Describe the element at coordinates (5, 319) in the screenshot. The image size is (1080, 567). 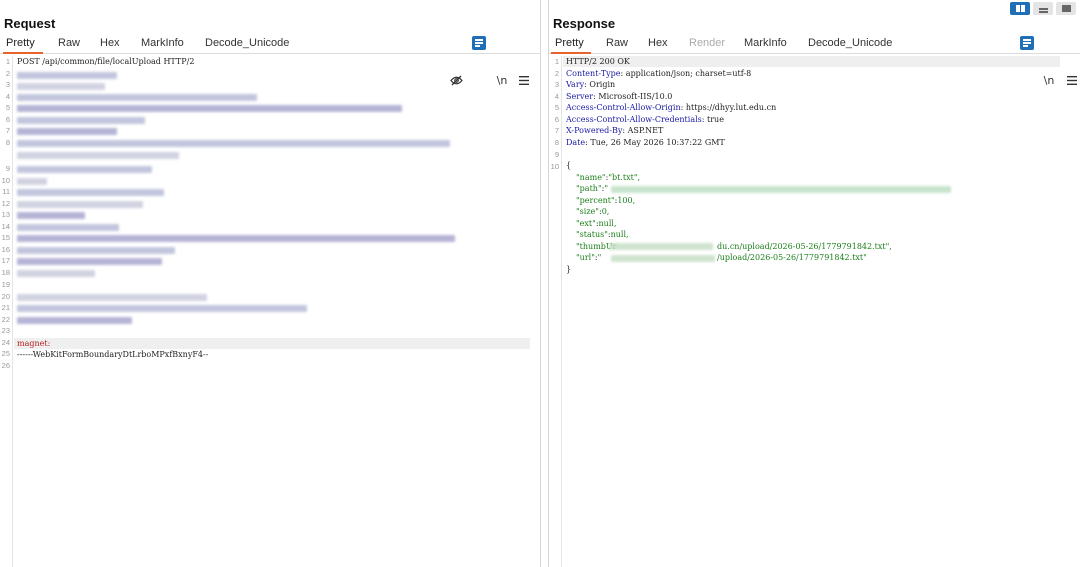
I see `line-number: 22` at that location.